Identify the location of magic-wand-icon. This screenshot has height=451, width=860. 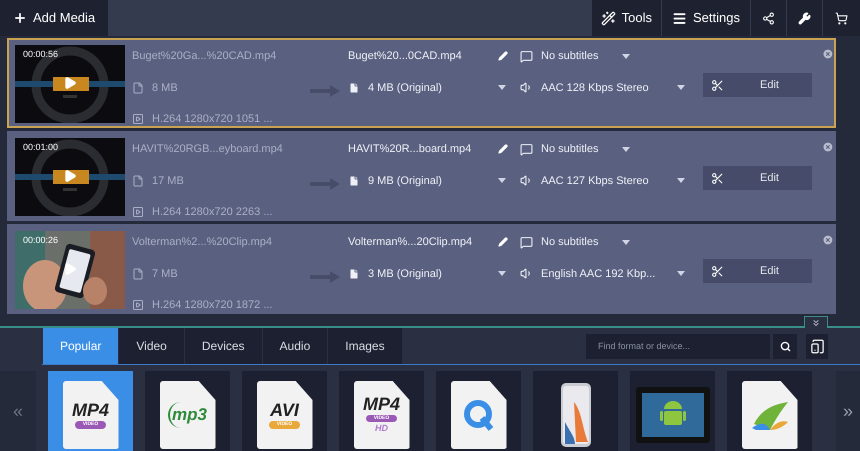
(608, 18).